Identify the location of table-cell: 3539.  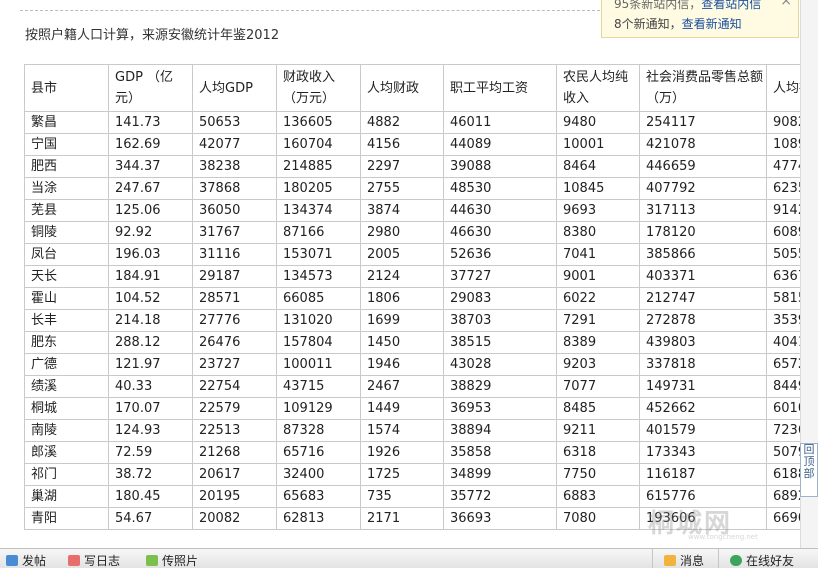
(783, 320).